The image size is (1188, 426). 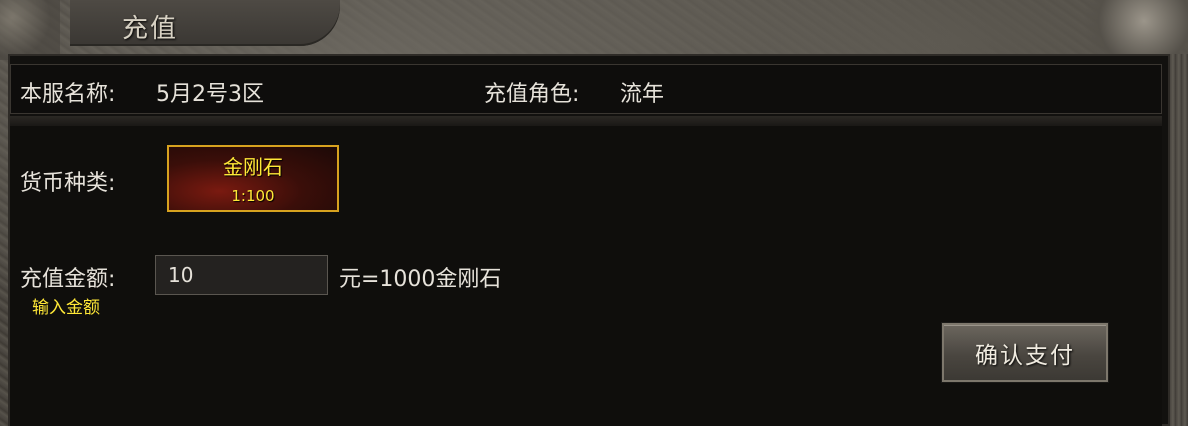 I want to click on amount-hint: 输入金额, so click(x=66, y=308).